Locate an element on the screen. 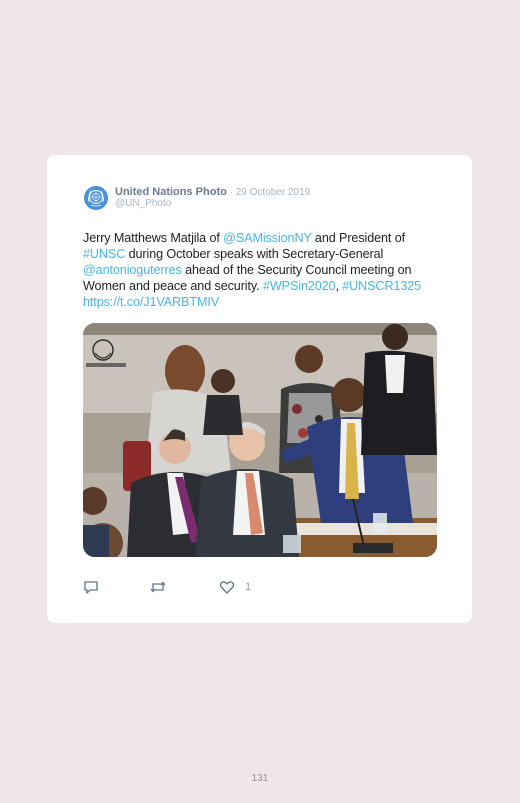 The height and width of the screenshot is (803, 520). reply-button is located at coordinates (91, 587).